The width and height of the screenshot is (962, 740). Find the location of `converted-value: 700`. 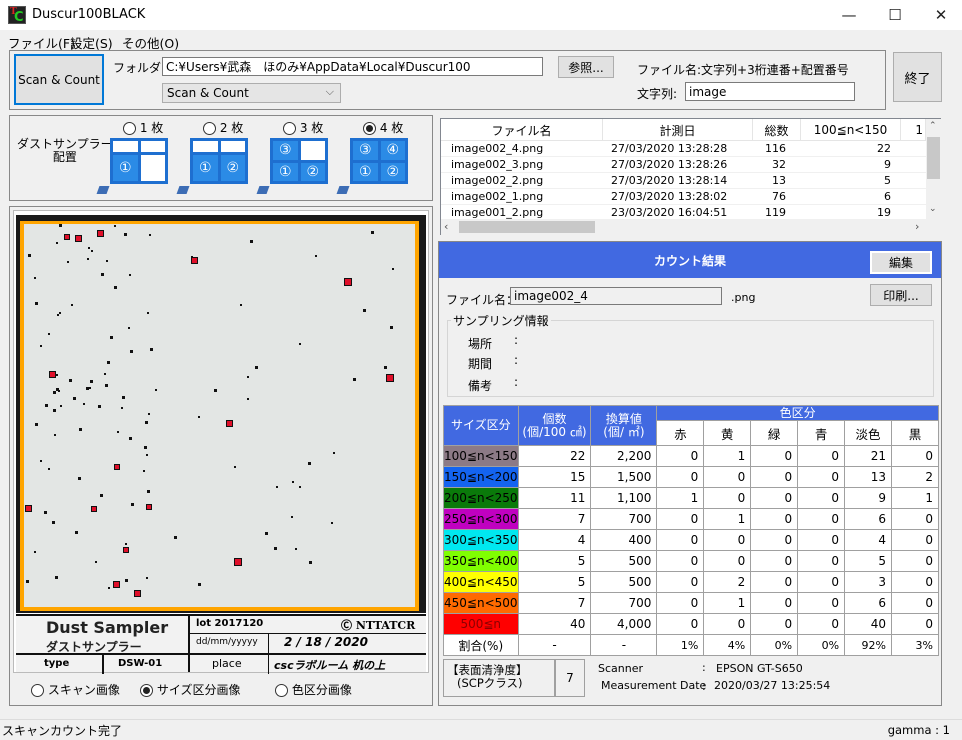

converted-value: 700 is located at coordinates (624, 603).